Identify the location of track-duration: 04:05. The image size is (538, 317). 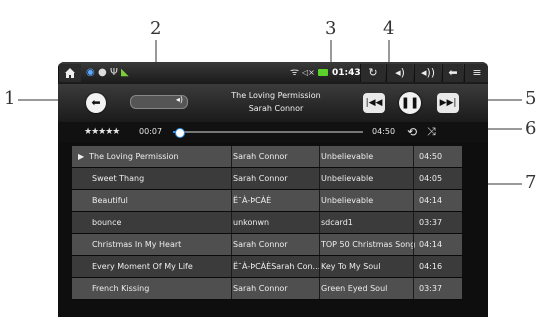
(431, 178).